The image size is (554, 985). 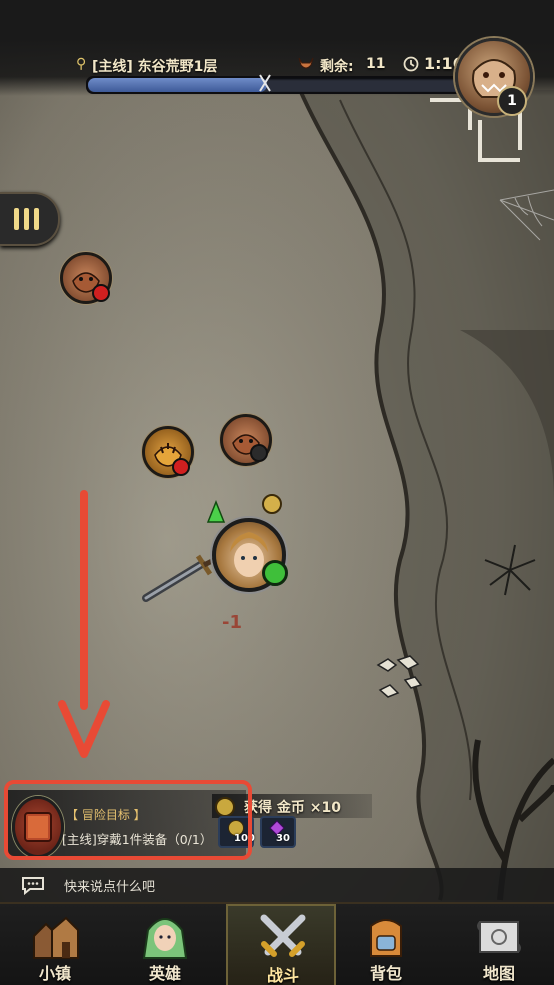 What do you see at coordinates (498, 973) in the screenshot?
I see `tab-map-label: 地图` at bounding box center [498, 973].